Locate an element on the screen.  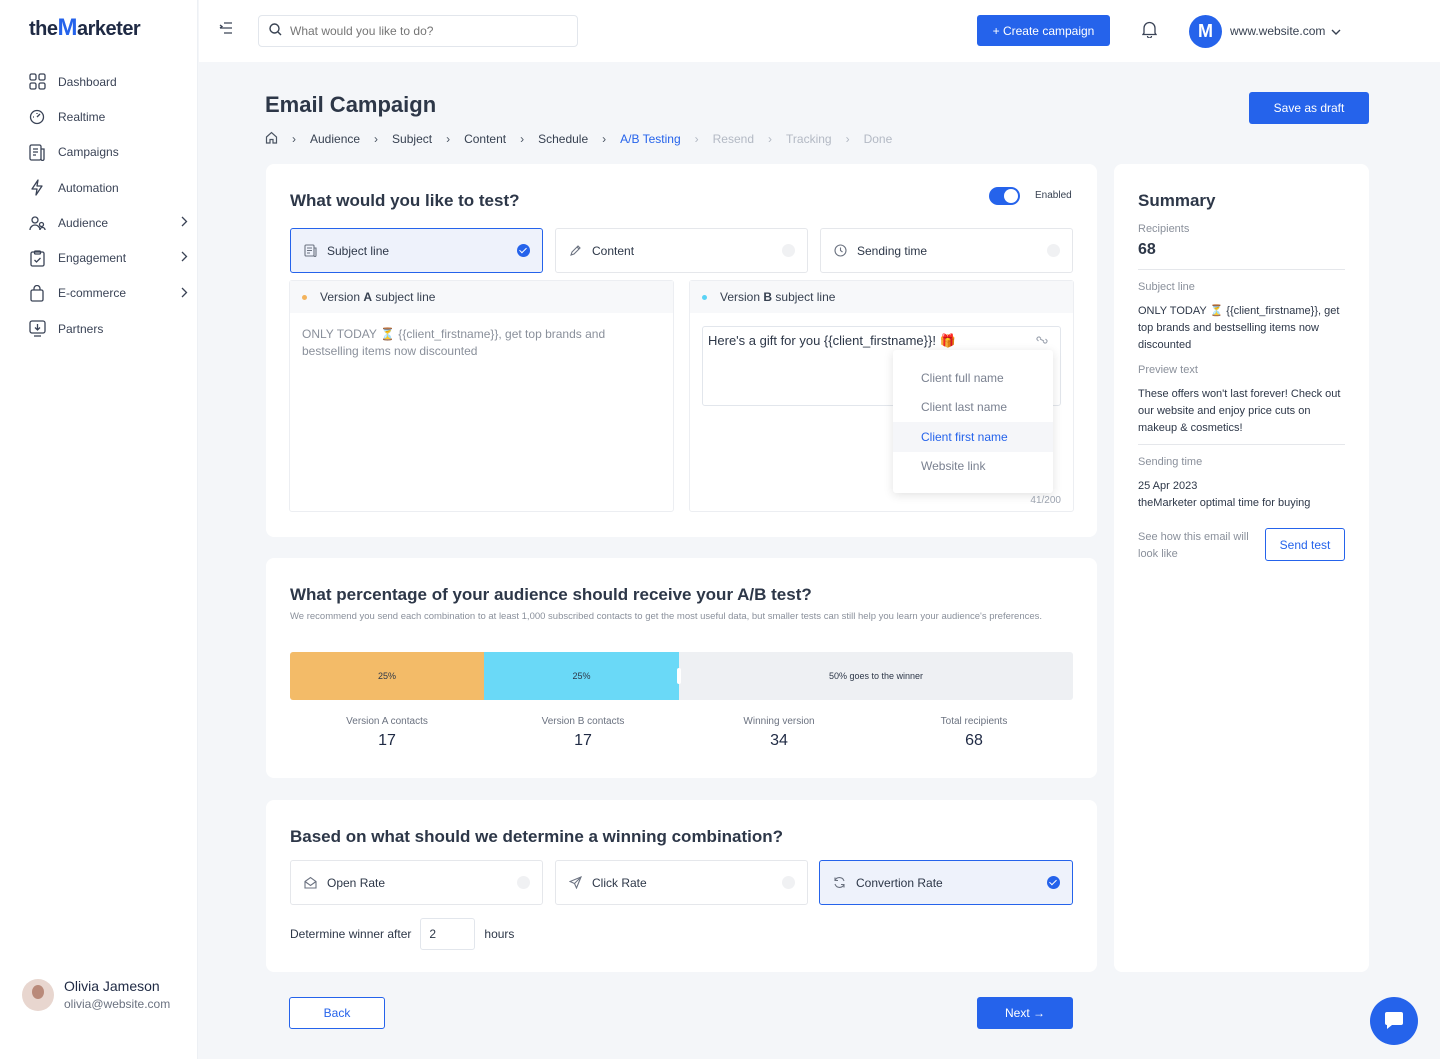
sidebar-item-campaigns: Campaigns is located at coordinates (109, 152).